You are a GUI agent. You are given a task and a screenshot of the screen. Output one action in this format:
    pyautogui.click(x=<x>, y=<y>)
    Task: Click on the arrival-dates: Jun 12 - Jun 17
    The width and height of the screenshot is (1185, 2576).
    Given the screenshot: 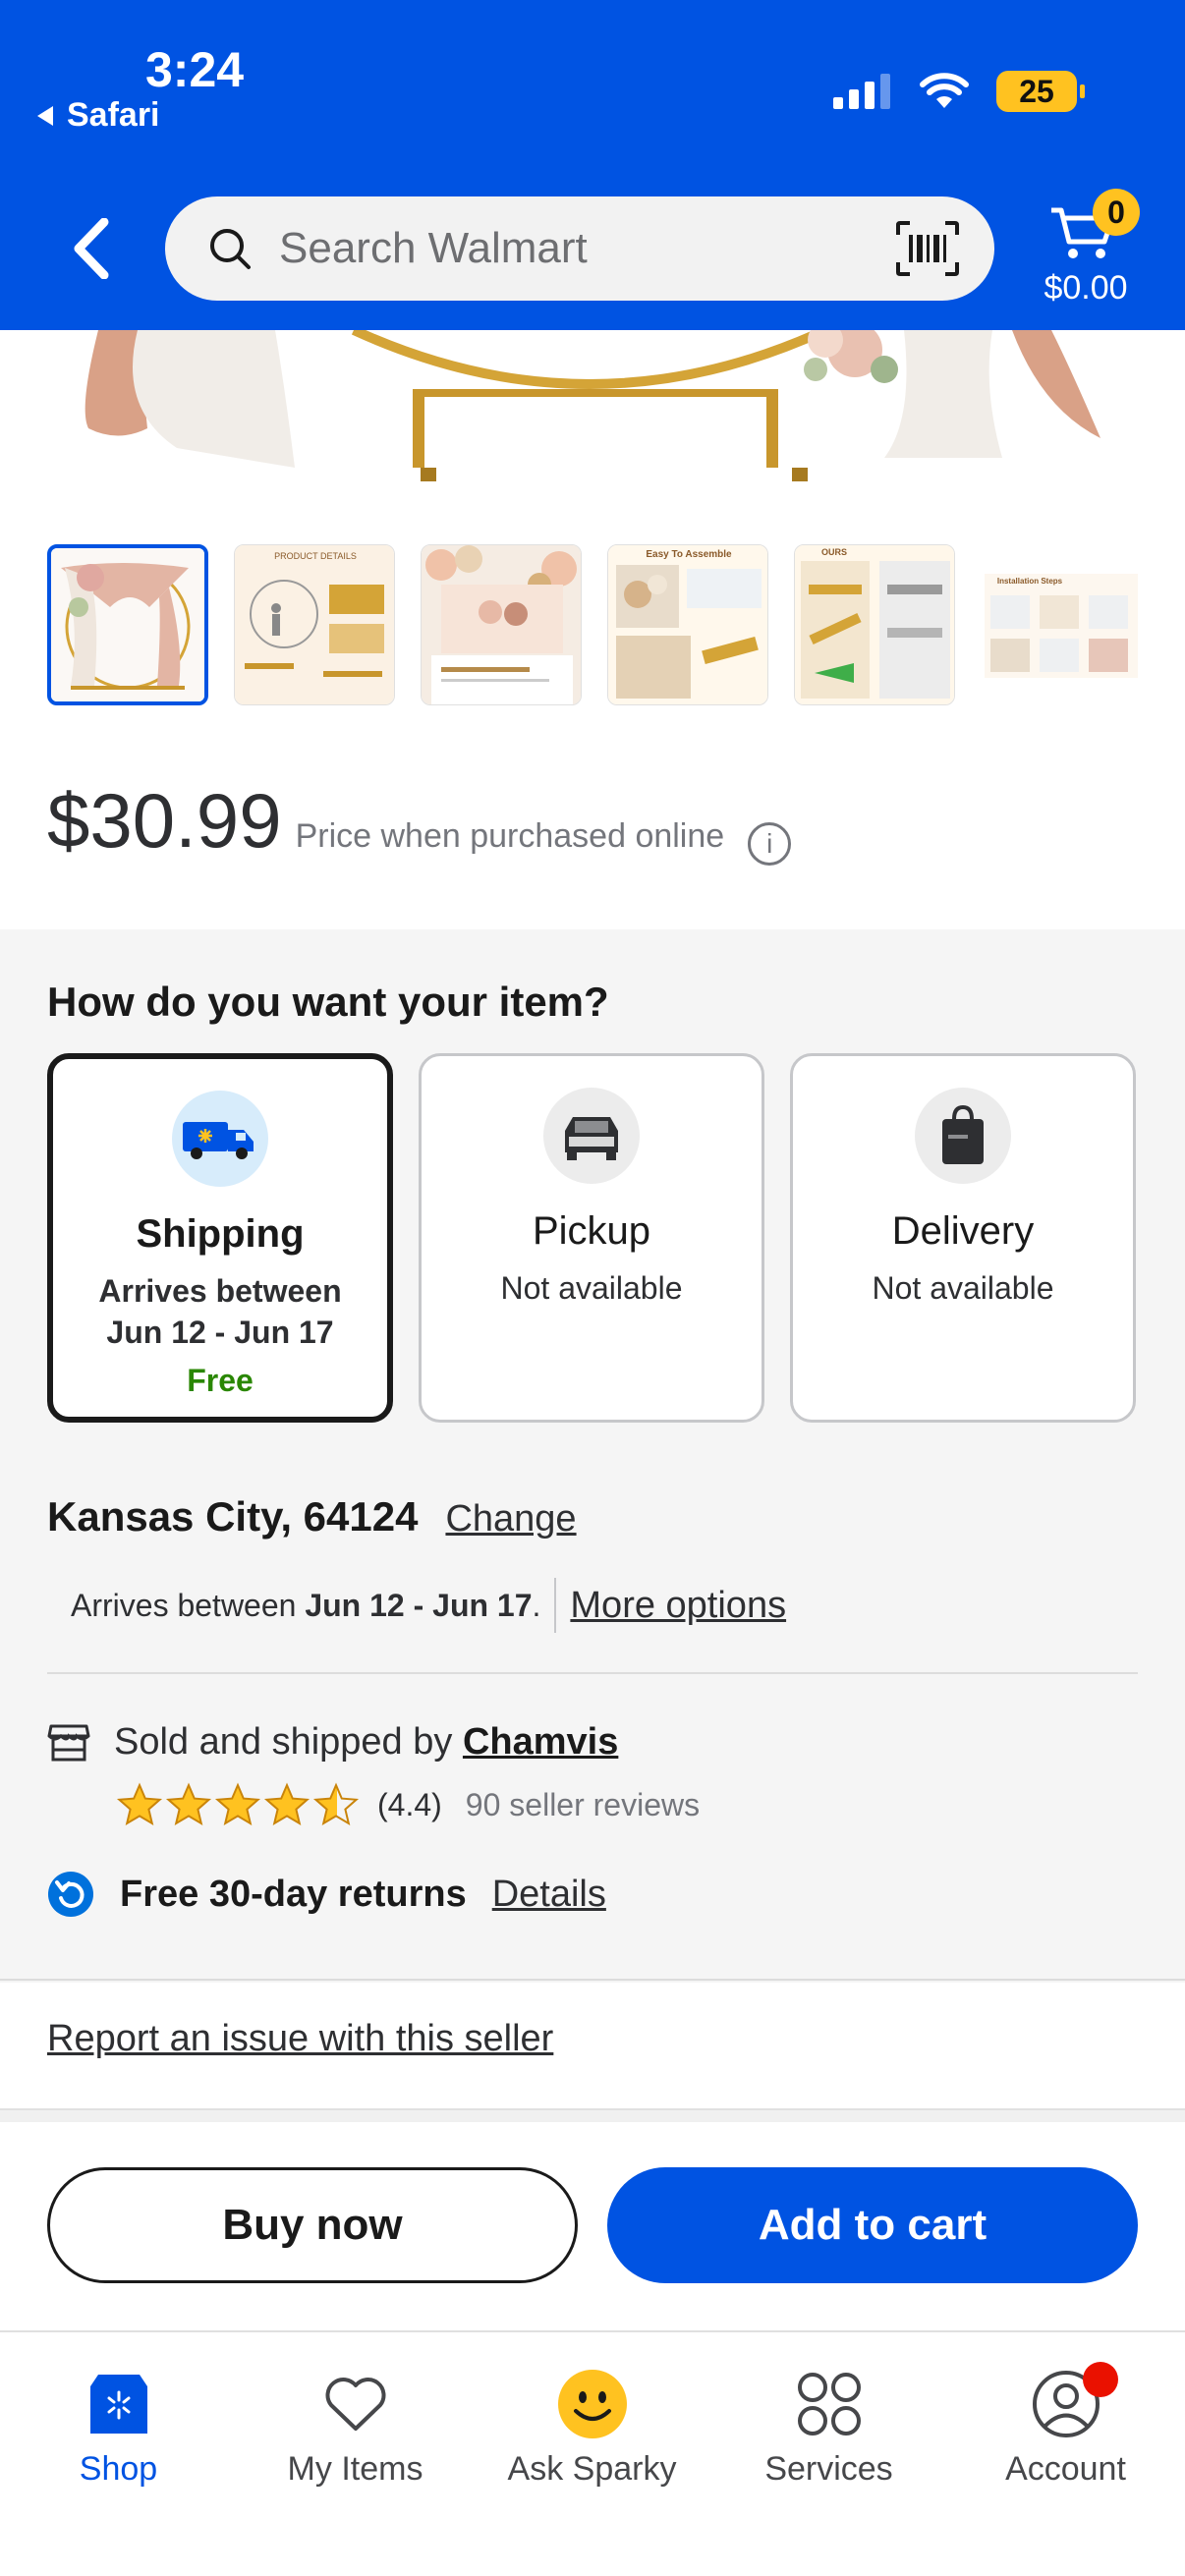 What is the action you would take?
    pyautogui.click(x=419, y=1605)
    